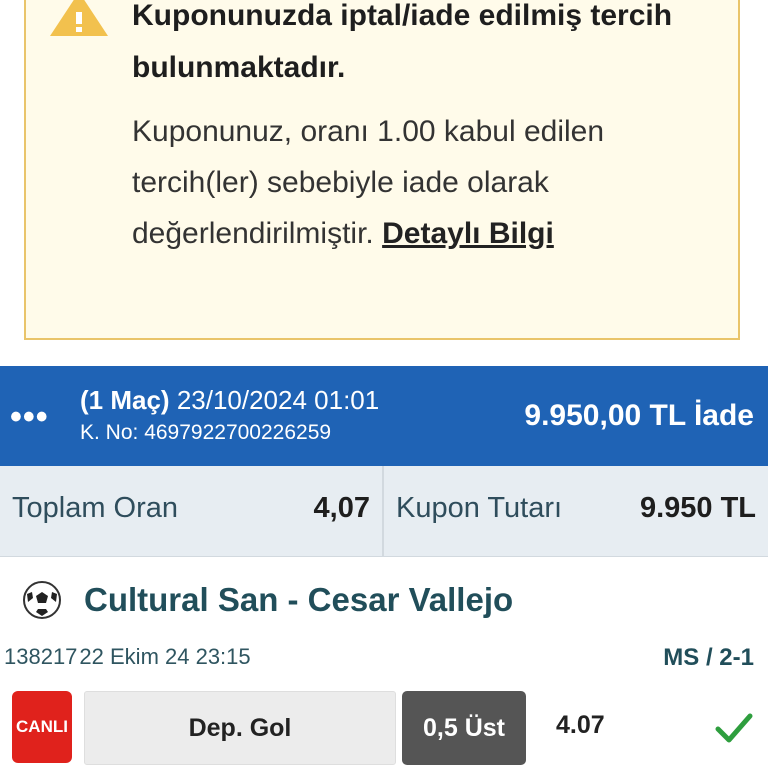 Image resolution: width=768 pixels, height=768 pixels. Describe the element at coordinates (298, 600) in the screenshot. I see `match-teams: Cultural San - Cesar Vallejo` at that location.